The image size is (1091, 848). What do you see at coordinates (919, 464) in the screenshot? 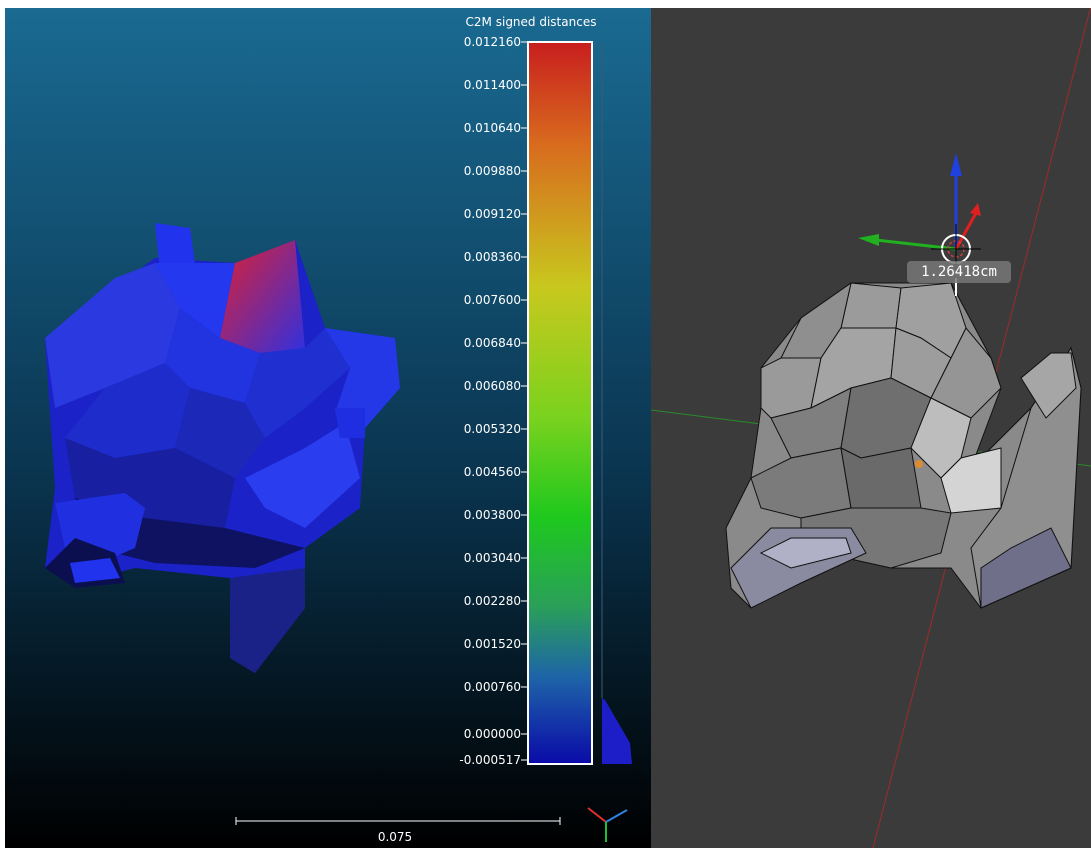
I see `object-origin-icon` at bounding box center [919, 464].